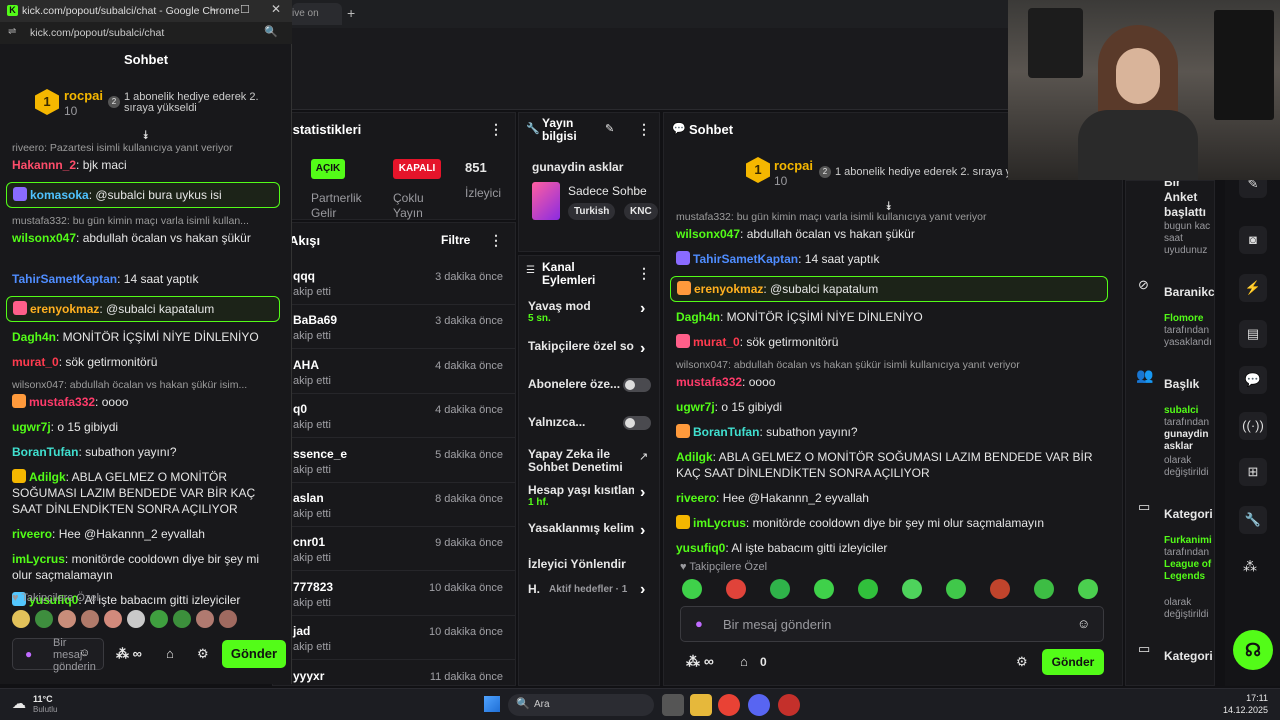  Describe the element at coordinates (1253, 472) in the screenshot. I see `layout-icon: ⊞` at that location.